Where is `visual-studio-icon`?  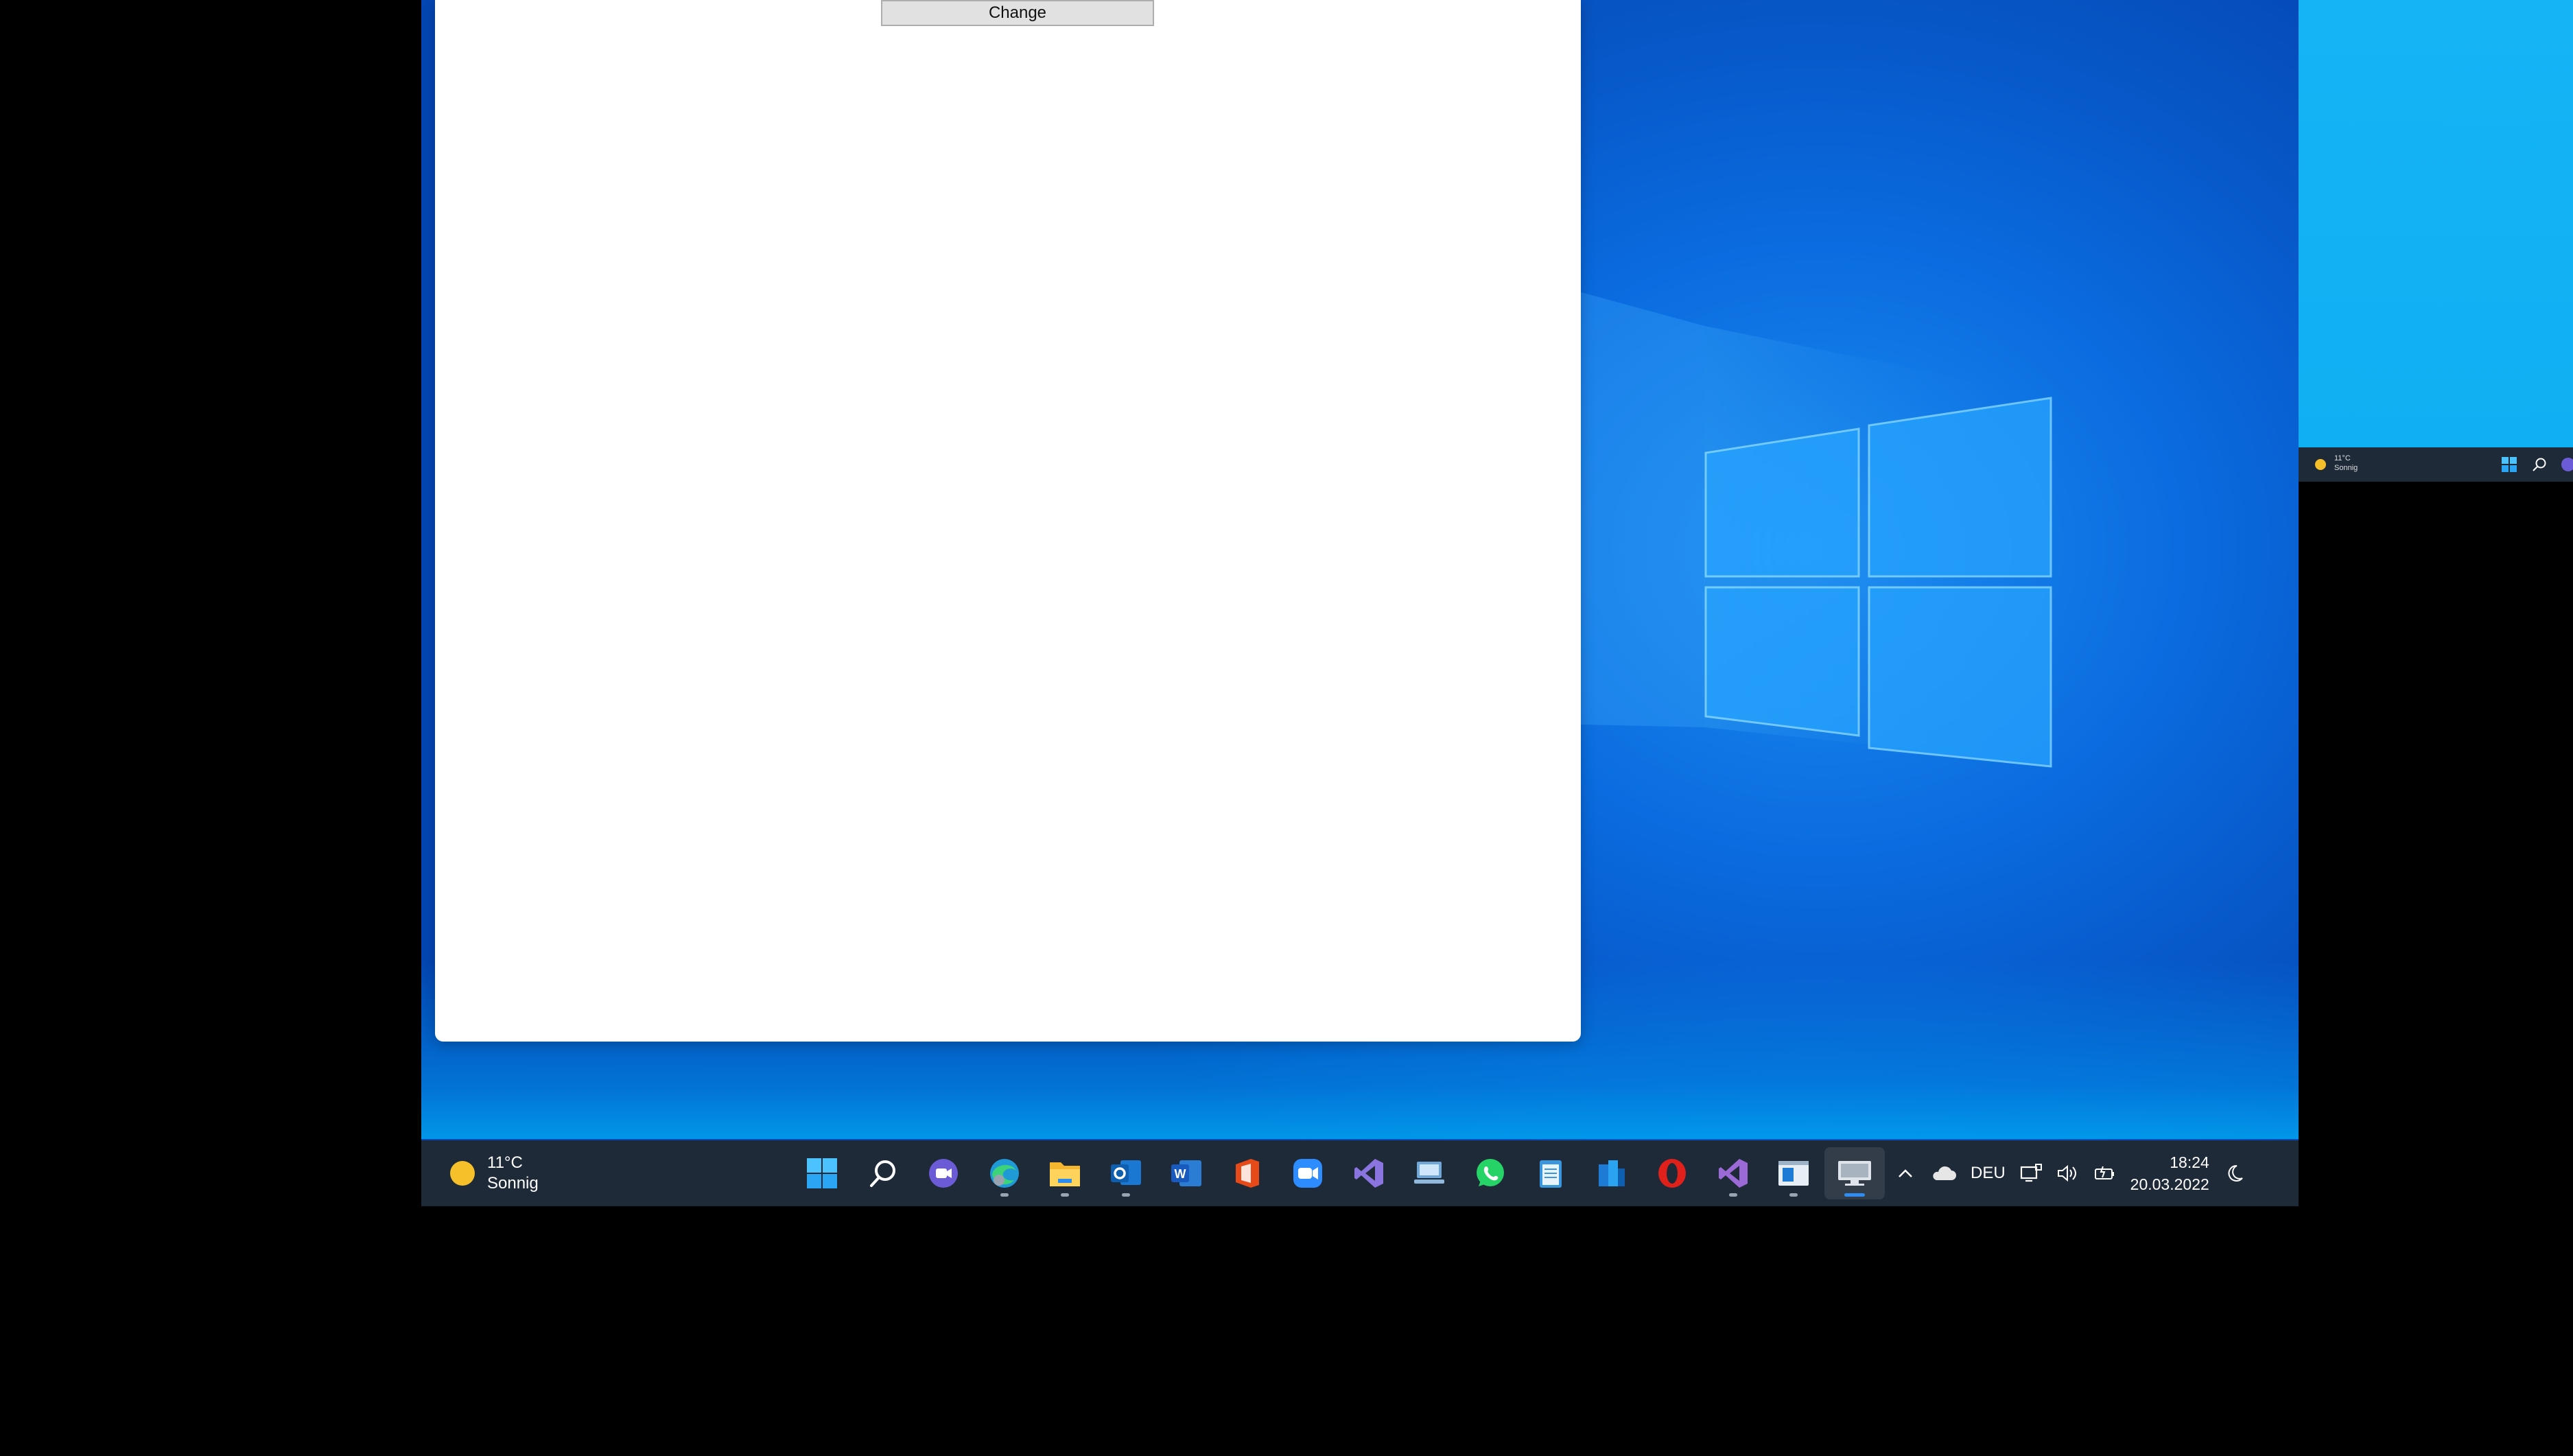 visual-studio-icon is located at coordinates (1733, 1173).